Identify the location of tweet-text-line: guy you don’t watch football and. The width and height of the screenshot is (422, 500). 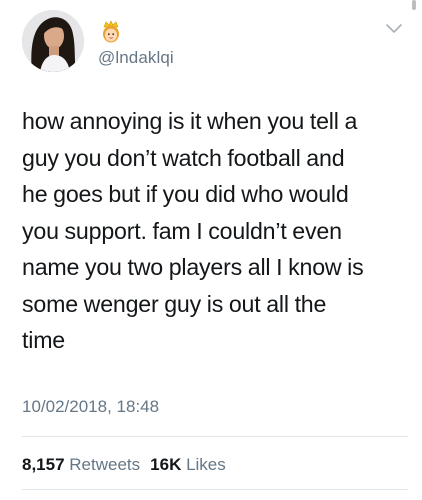
(183, 157).